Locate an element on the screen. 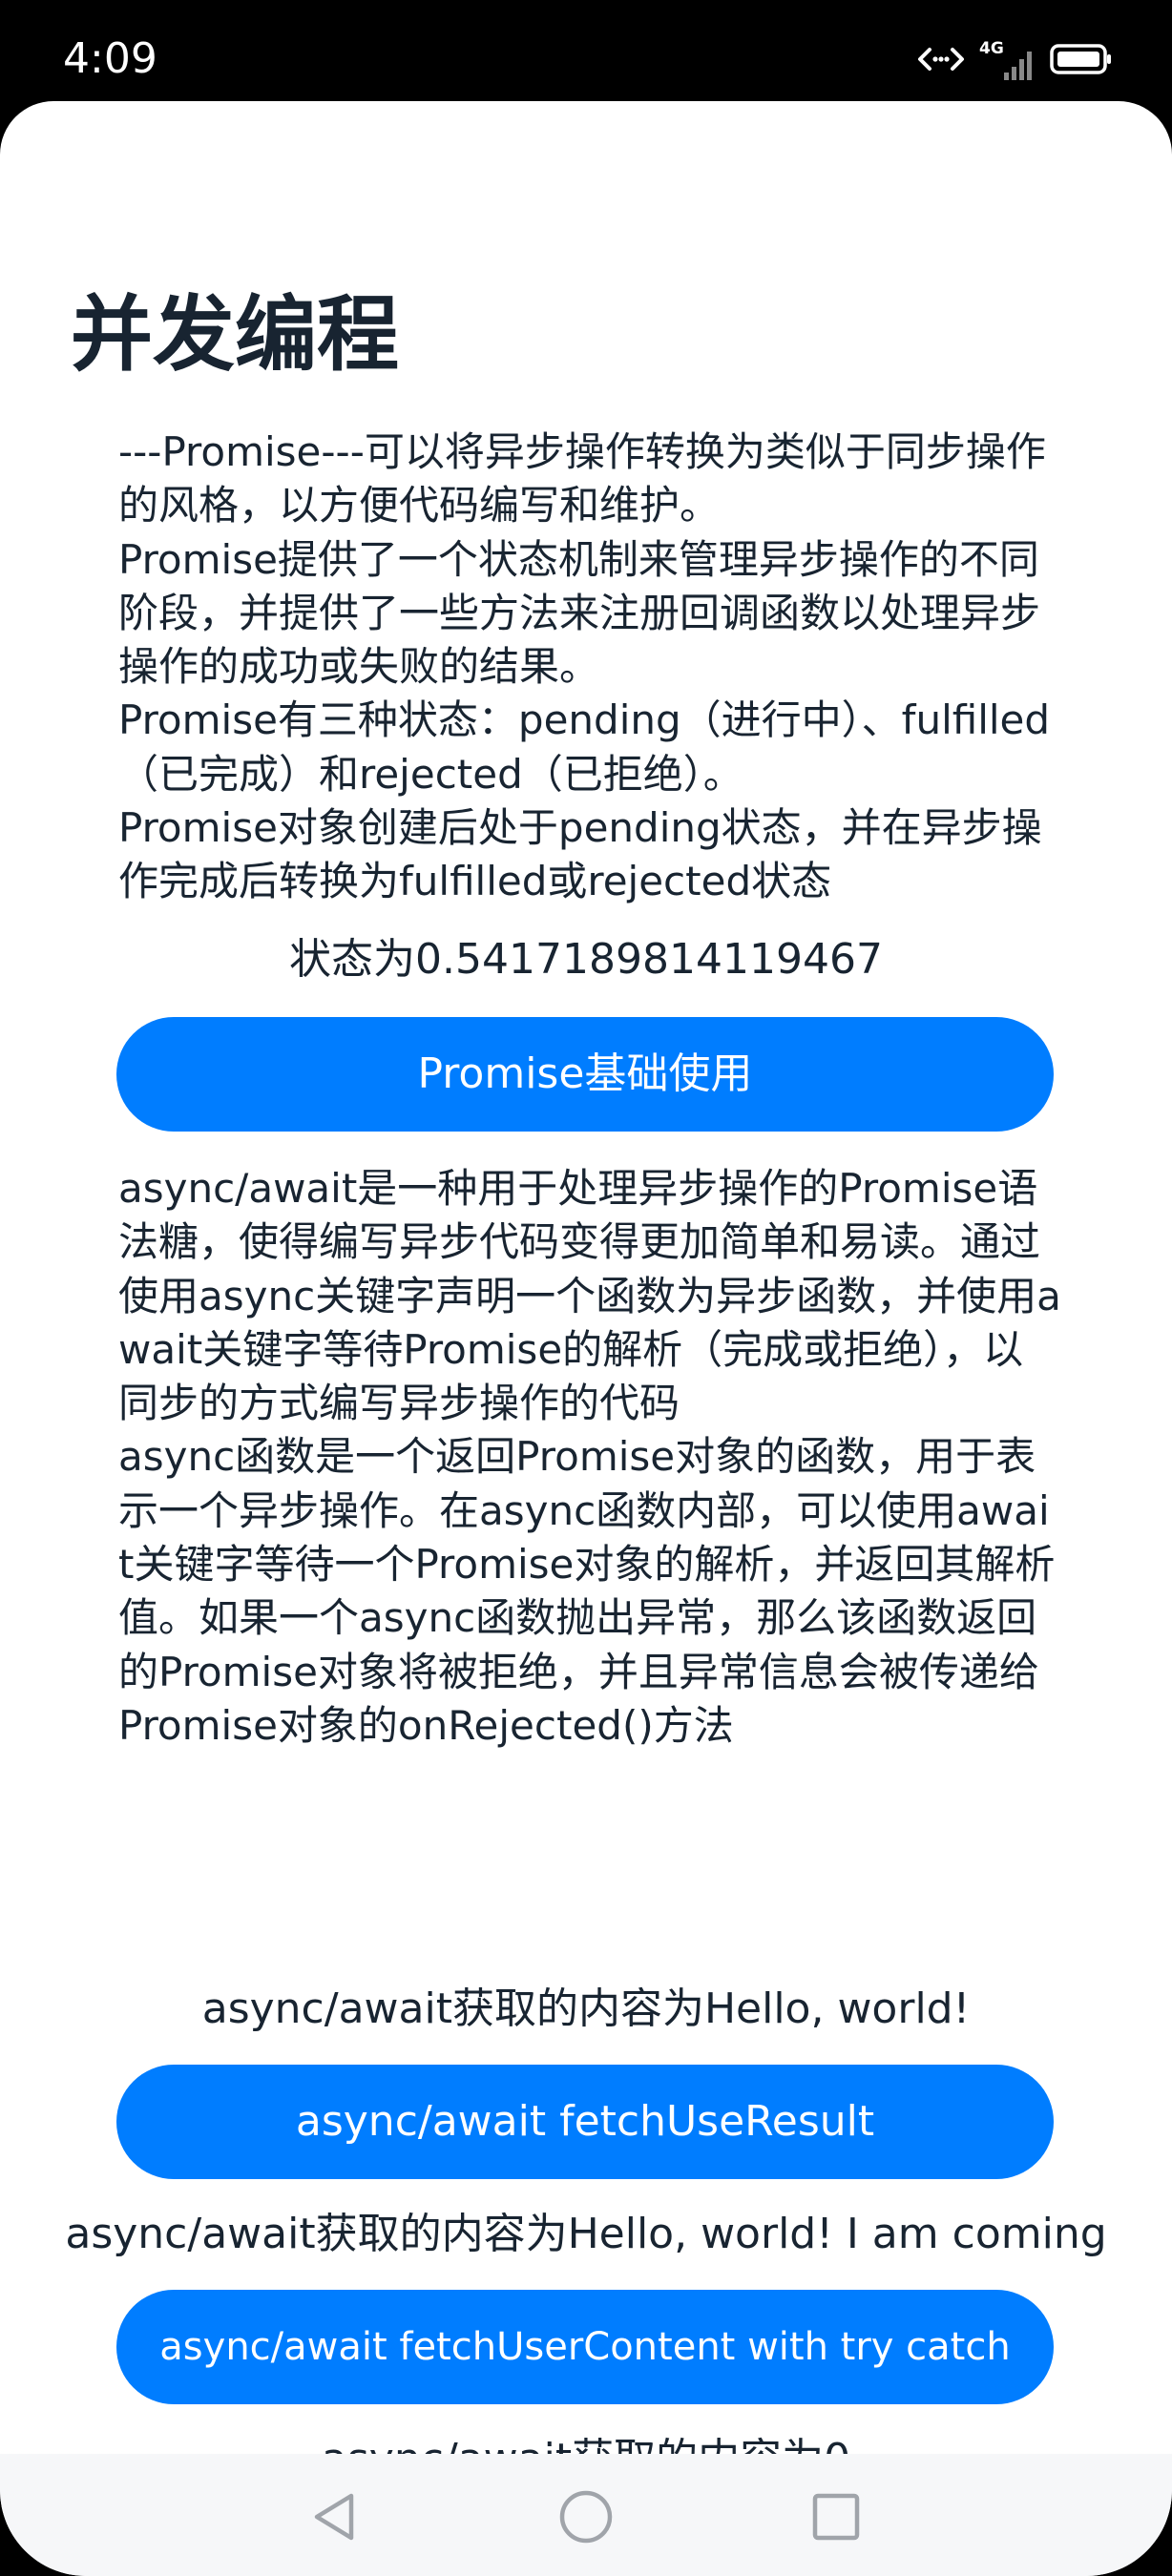 The image size is (1172, 2576). async-result-text-1: async/await获取的内容为Hello, world! is located at coordinates (586, 2008).